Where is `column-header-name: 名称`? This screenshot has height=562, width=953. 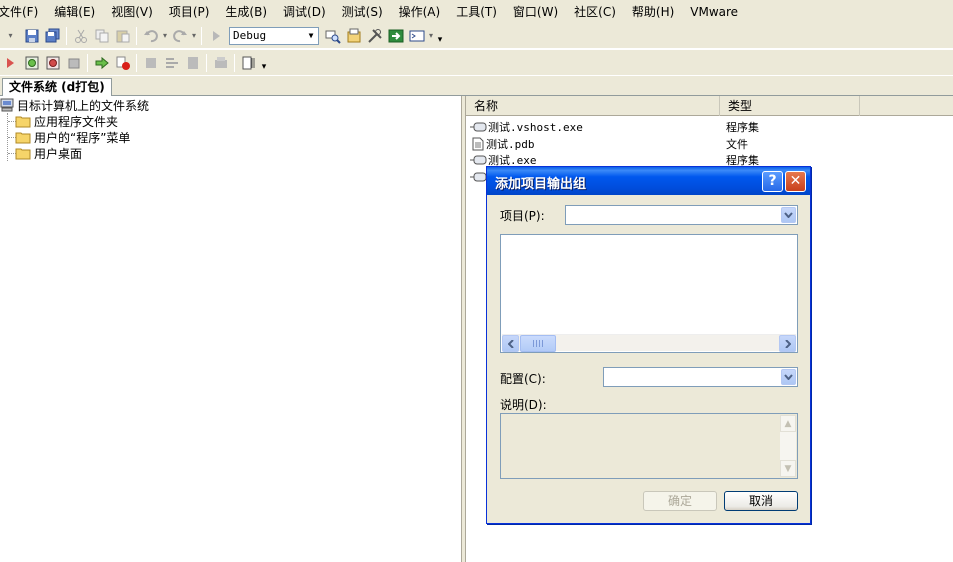
column-header-name: 名称 is located at coordinates (593, 106).